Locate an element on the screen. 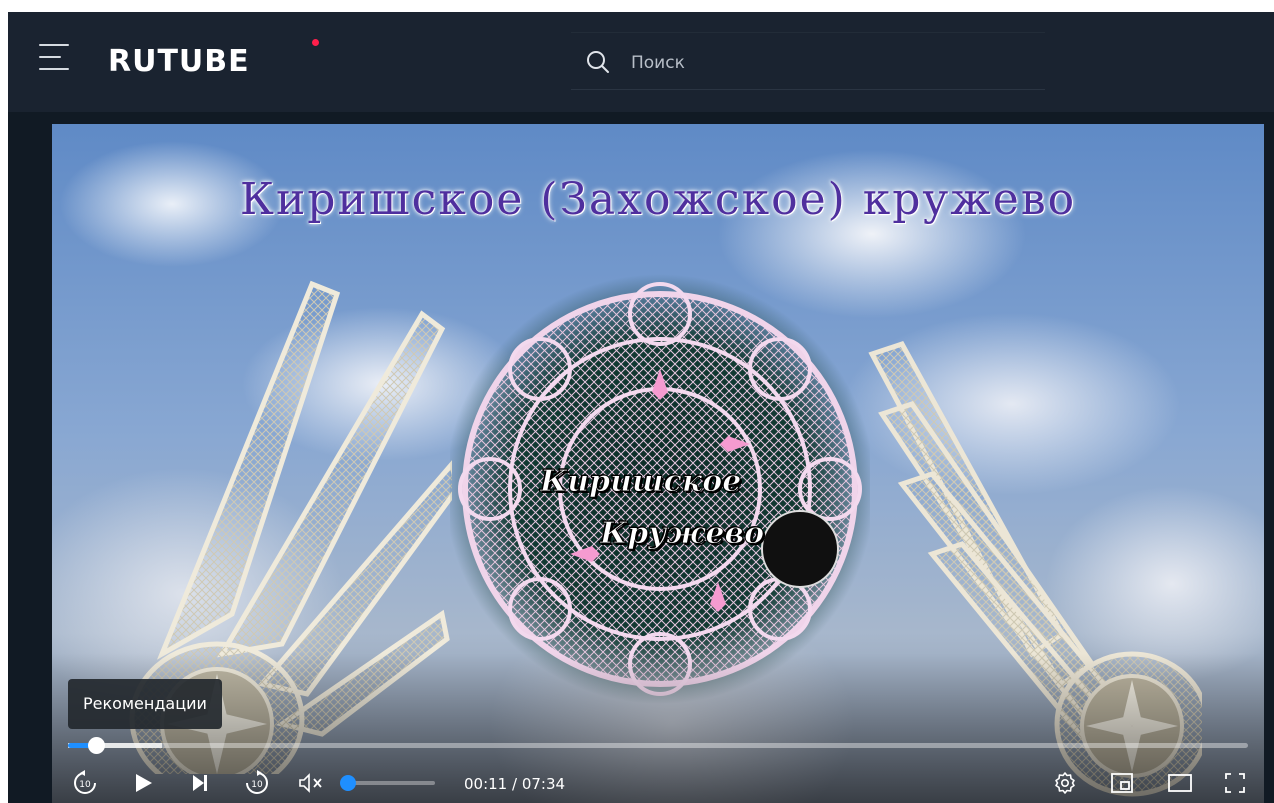 This screenshot has height=803, width=1274. search-bar is located at coordinates (808, 61).